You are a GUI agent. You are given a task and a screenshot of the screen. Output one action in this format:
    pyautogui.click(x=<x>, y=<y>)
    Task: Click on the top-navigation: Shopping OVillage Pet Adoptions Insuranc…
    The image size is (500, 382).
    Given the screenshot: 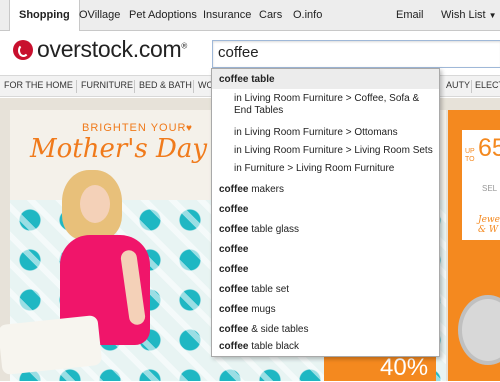 What is the action you would take?
    pyautogui.click(x=250, y=16)
    